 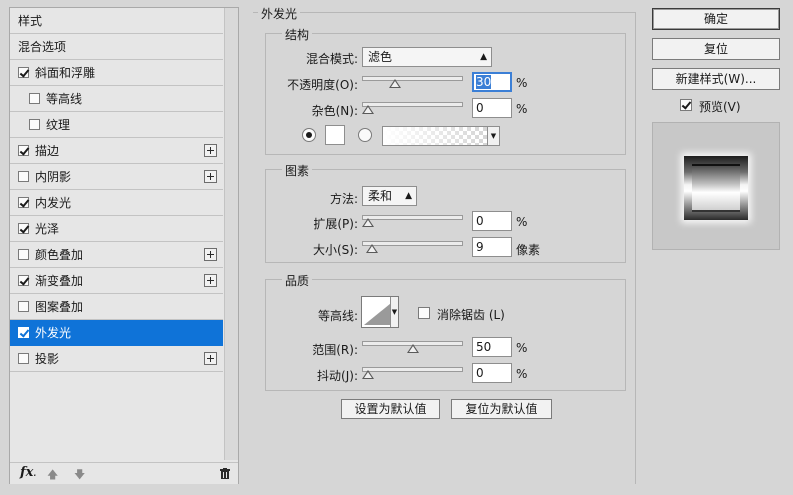 What do you see at coordinates (335, 350) in the screenshot?
I see `range-label: 范围(R):` at bounding box center [335, 350].